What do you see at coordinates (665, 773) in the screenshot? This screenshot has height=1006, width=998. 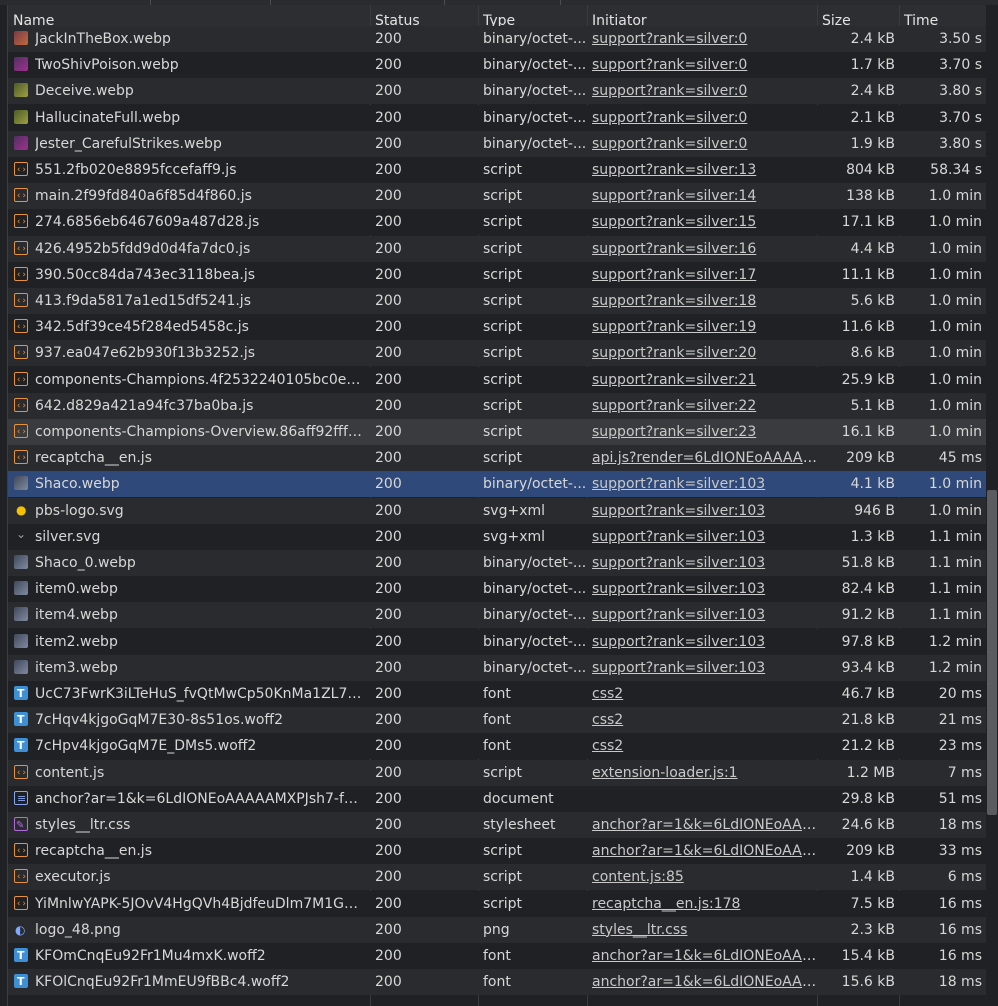 I see `initiator-link: extension-loader.js:1` at bounding box center [665, 773].